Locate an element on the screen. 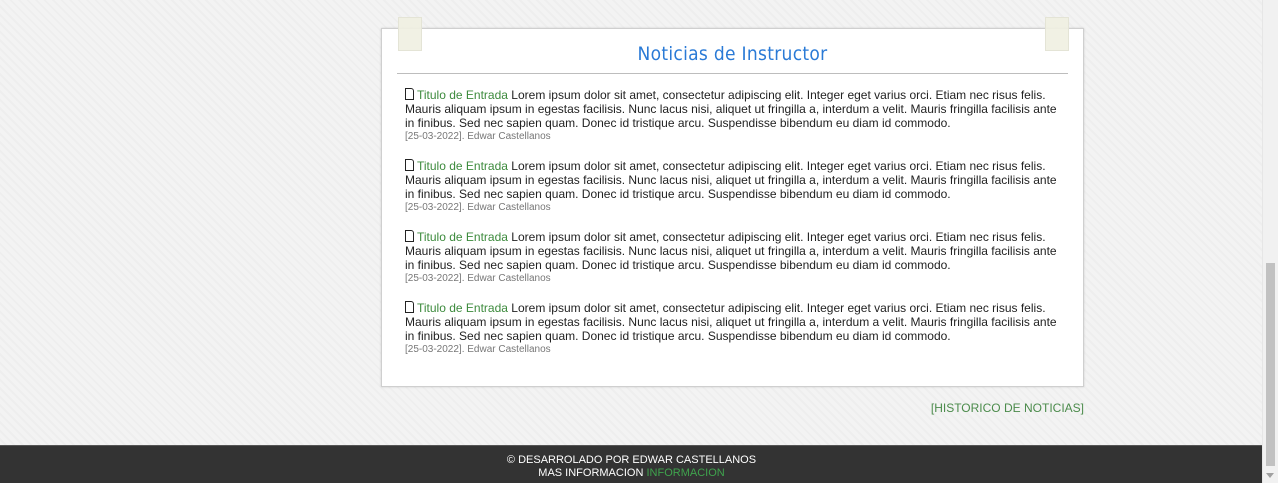 This screenshot has width=1278, height=483. news-history-link: [HISTORICO DE NOTICIAS] is located at coordinates (1007, 408).